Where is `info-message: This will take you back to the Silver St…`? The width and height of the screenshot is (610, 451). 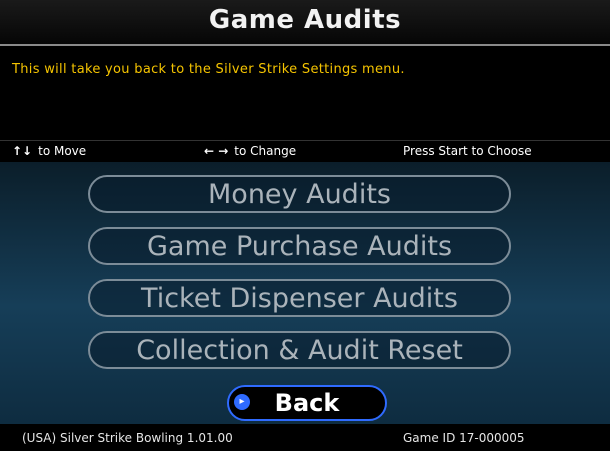
info-message: This will take you back to the Silver St… is located at coordinates (208, 69).